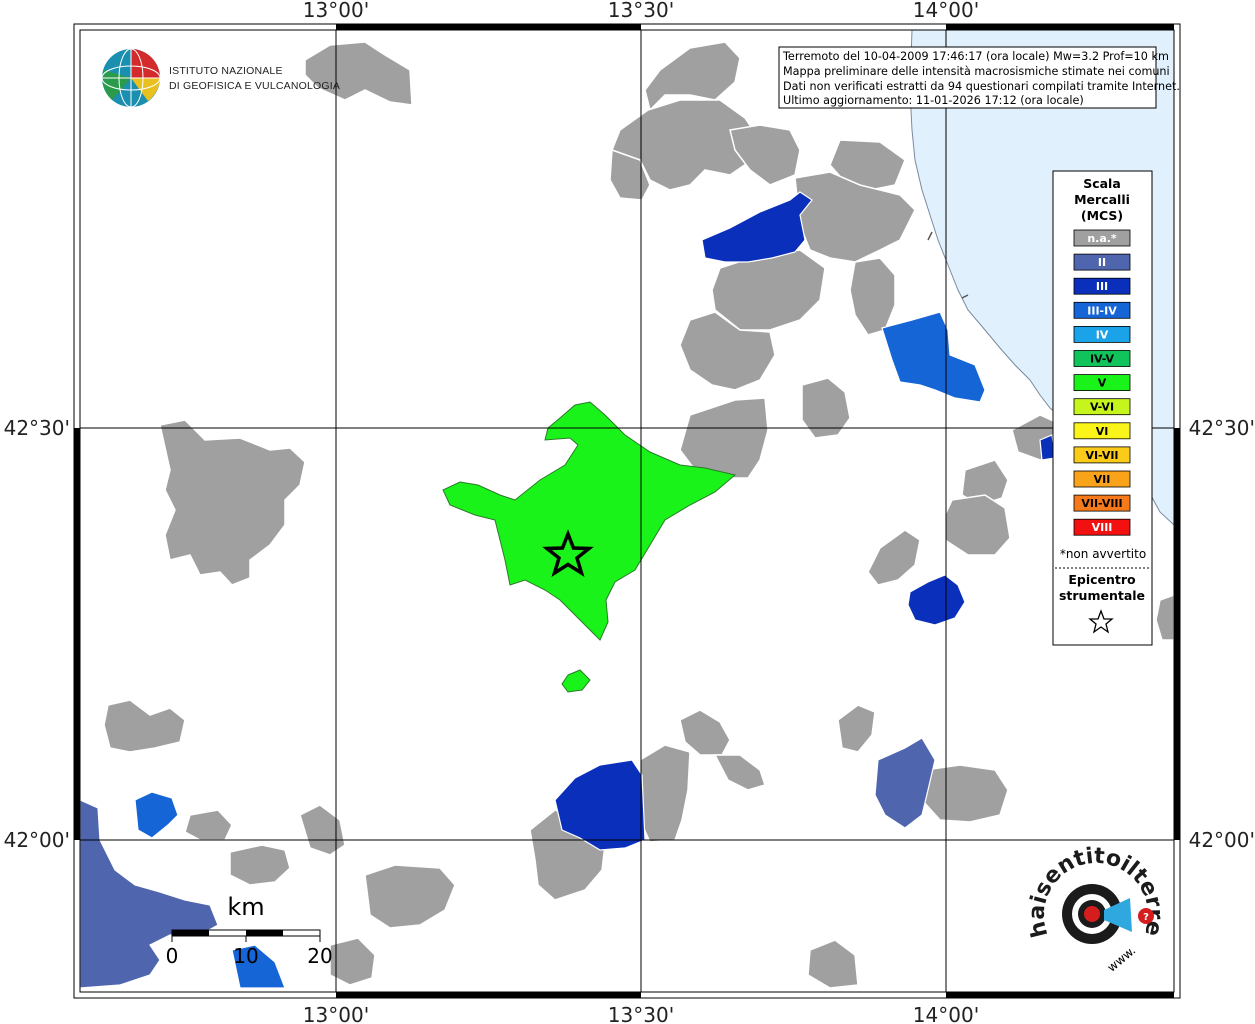 The height and width of the screenshot is (1024, 1255). What do you see at coordinates (37, 428) in the screenshot?
I see `y-tick-label-left: 42°30'` at bounding box center [37, 428].